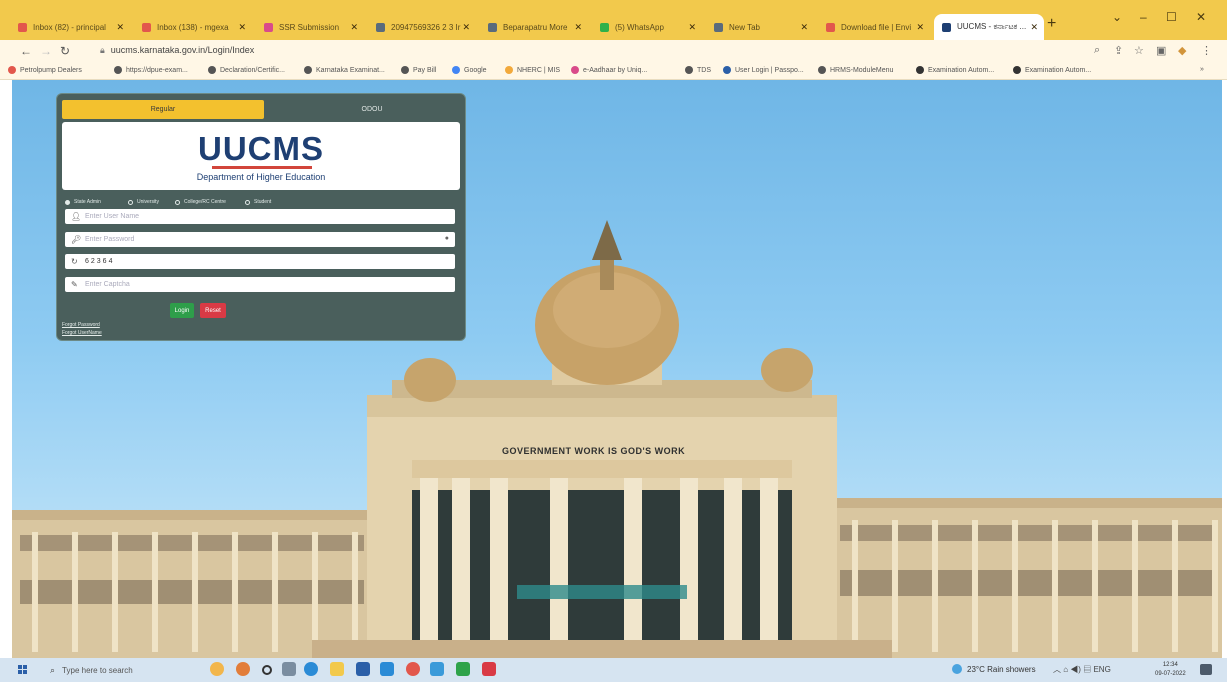  I want to click on excel-icon, so click(463, 669).